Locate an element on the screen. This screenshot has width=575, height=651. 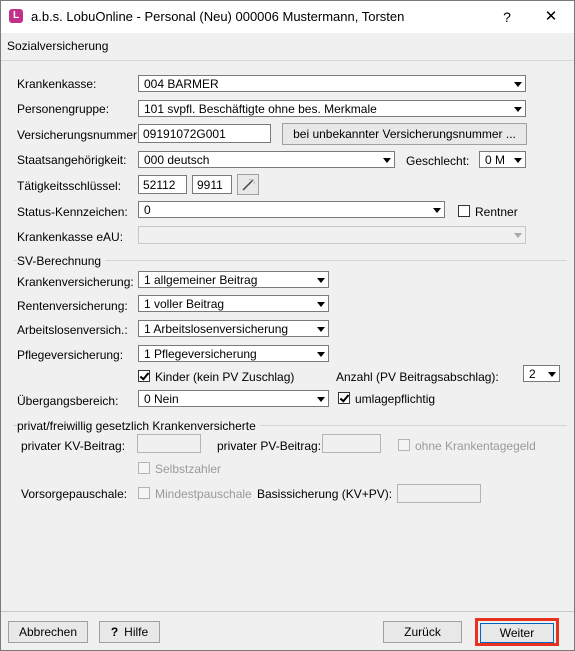
krankenkasse-select: 004 BARMER is located at coordinates (332, 83).